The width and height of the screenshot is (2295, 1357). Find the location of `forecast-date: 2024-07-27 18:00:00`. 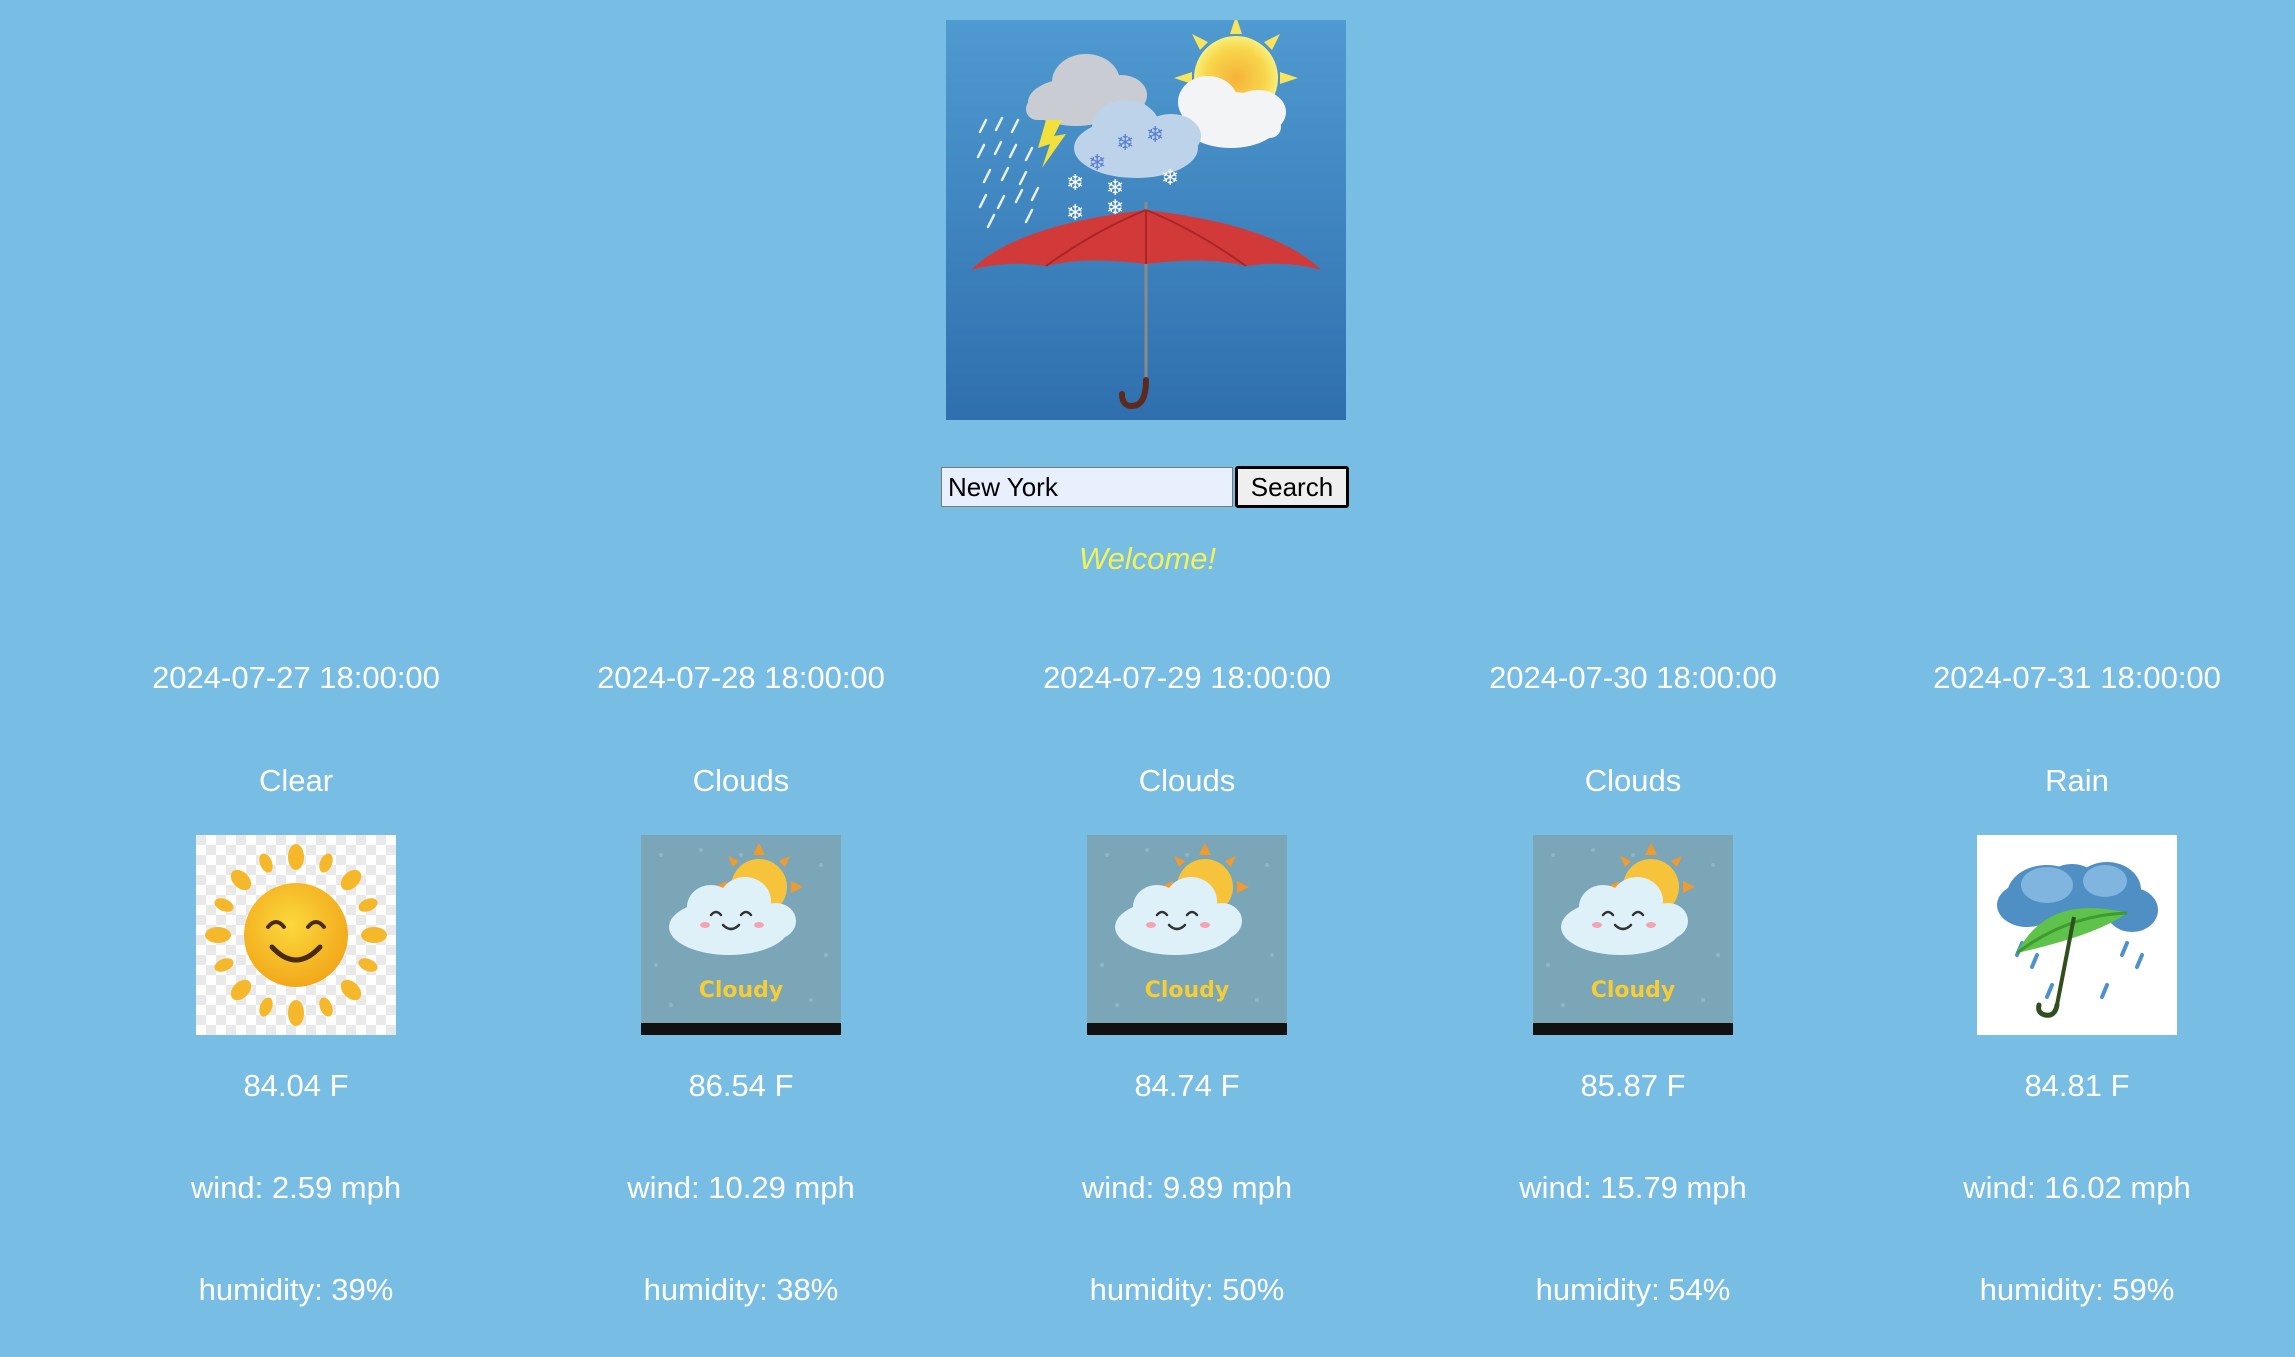

forecast-date: 2024-07-27 18:00:00 is located at coordinates (296, 677).